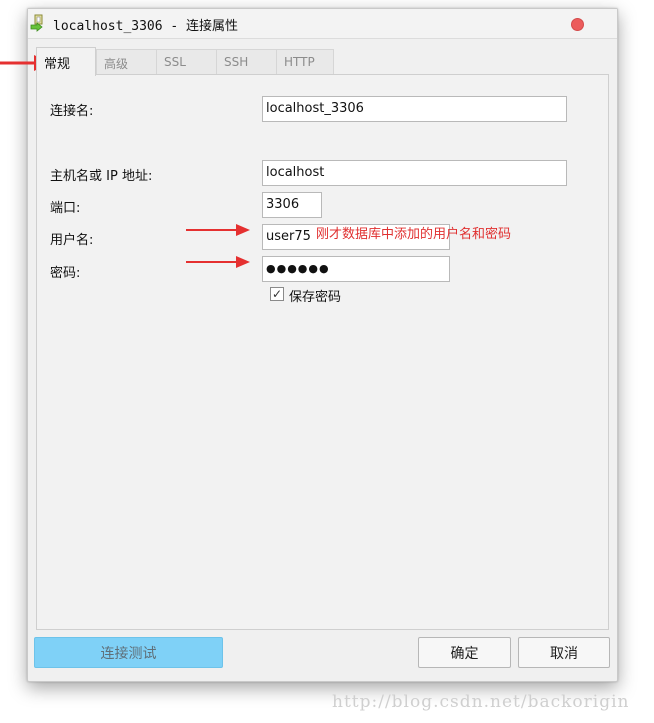 This screenshot has width=654, height=723. What do you see at coordinates (65, 208) in the screenshot?
I see `port-label: 端口:` at bounding box center [65, 208].